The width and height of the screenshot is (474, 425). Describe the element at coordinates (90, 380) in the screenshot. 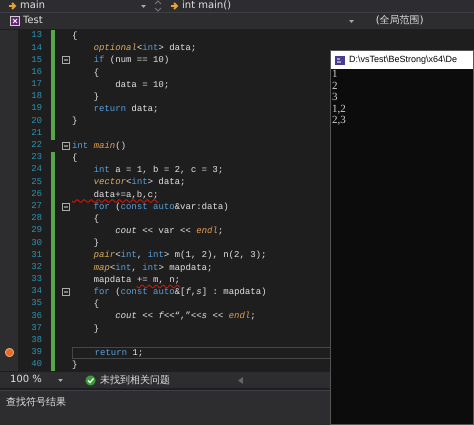

I see `check-icon` at that location.